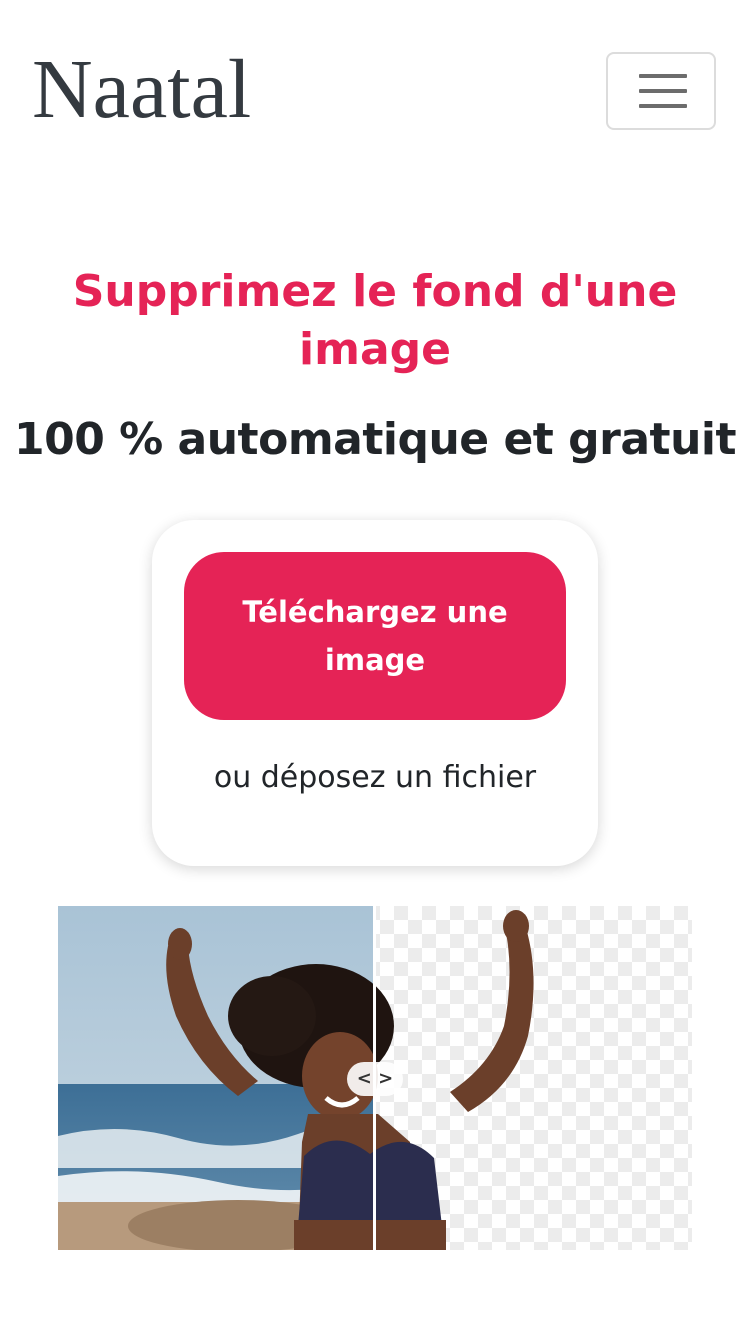 The width and height of the screenshot is (750, 1334). I want to click on page-subtitle: 100 % automatique et gratuit, so click(375, 439).